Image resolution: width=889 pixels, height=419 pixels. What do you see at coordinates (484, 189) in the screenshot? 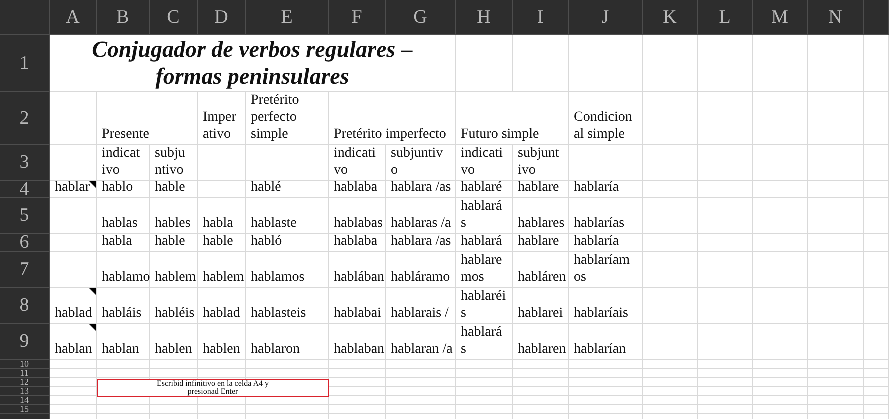
I see `table-cell: hablaré` at bounding box center [484, 189].